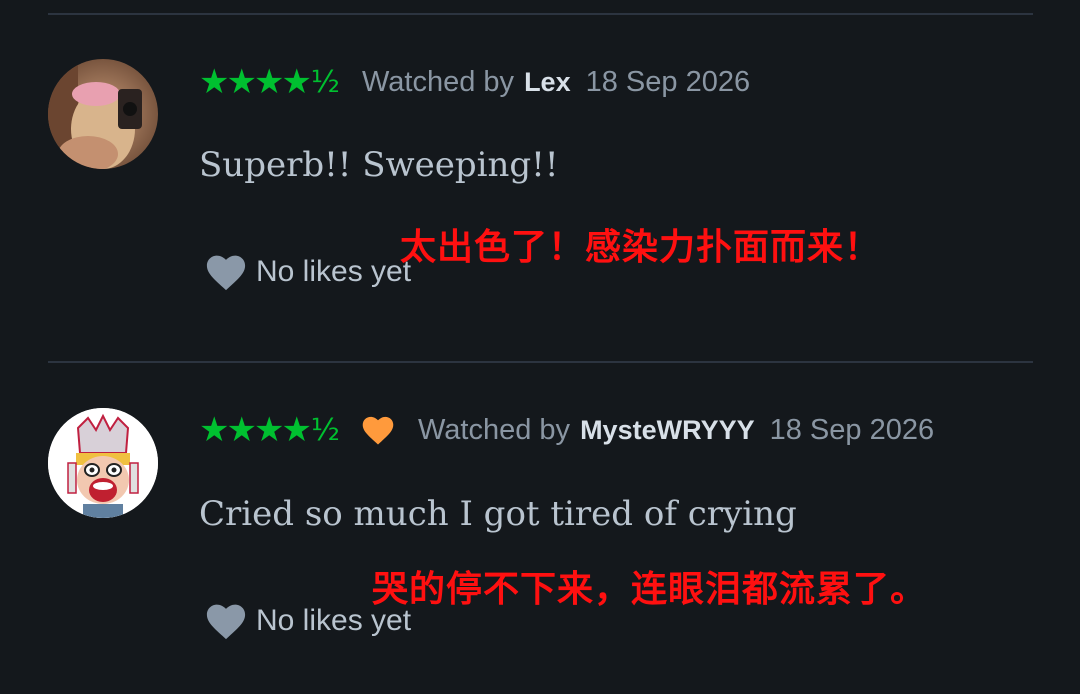 This screenshot has width=1080, height=694. What do you see at coordinates (540, 14) in the screenshot?
I see `divider-top` at bounding box center [540, 14].